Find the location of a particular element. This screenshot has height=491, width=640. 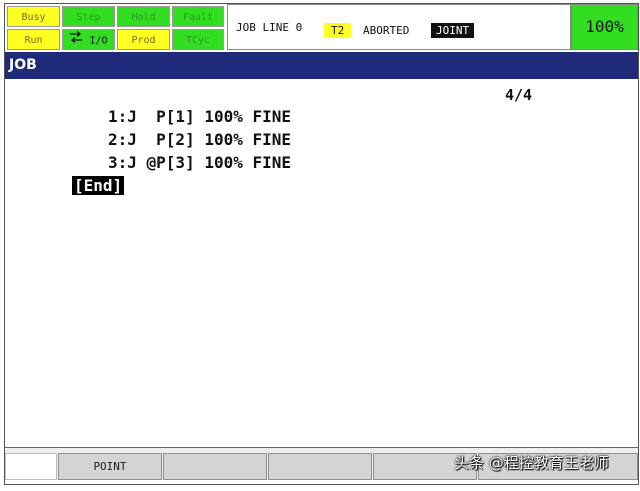

function-key-f3 is located at coordinates (320, 466).